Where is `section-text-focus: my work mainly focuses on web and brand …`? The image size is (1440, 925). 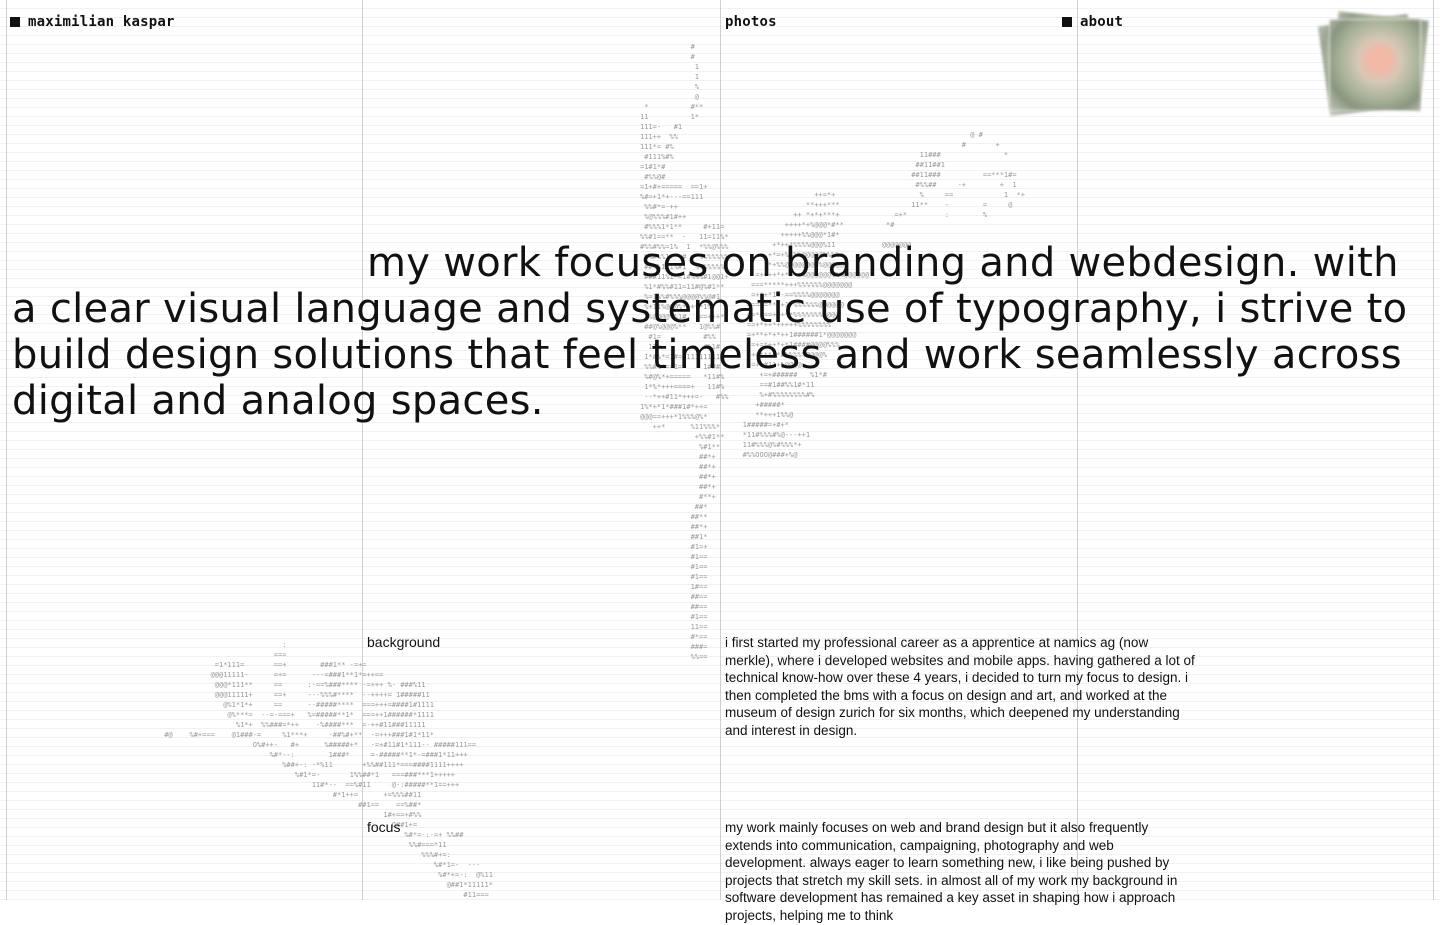 section-text-focus: my work mainly focuses on web and brand … is located at coordinates (951, 871).